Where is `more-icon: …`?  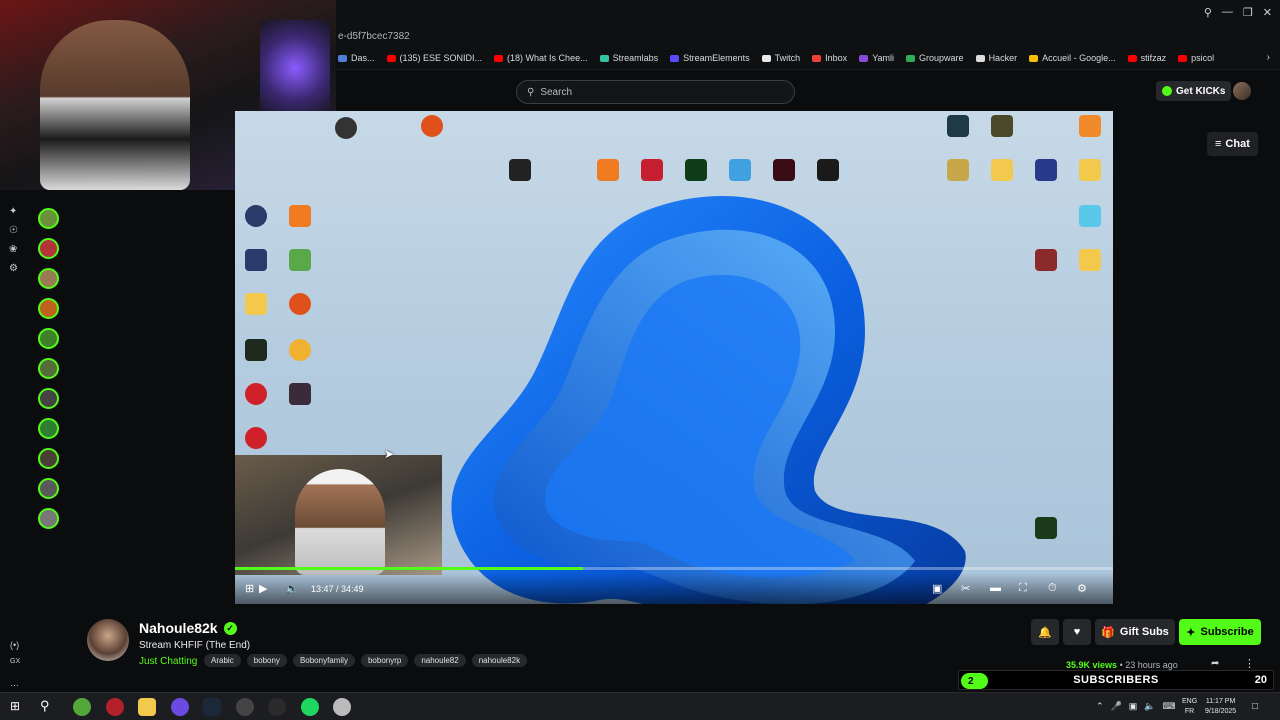
more-icon: … is located at coordinates (14, 683).